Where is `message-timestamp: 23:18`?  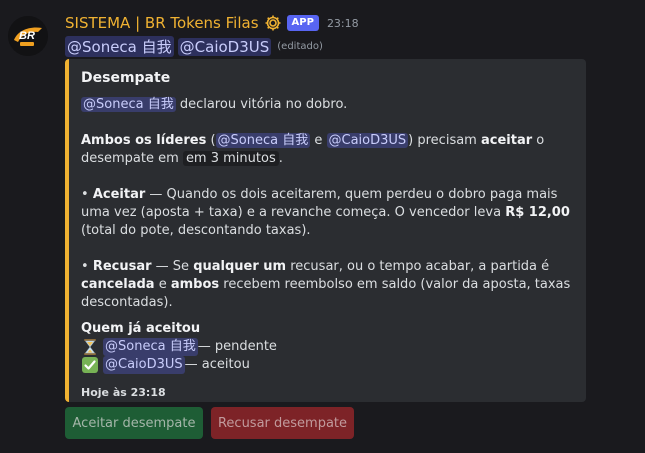
message-timestamp: 23:18 is located at coordinates (343, 23).